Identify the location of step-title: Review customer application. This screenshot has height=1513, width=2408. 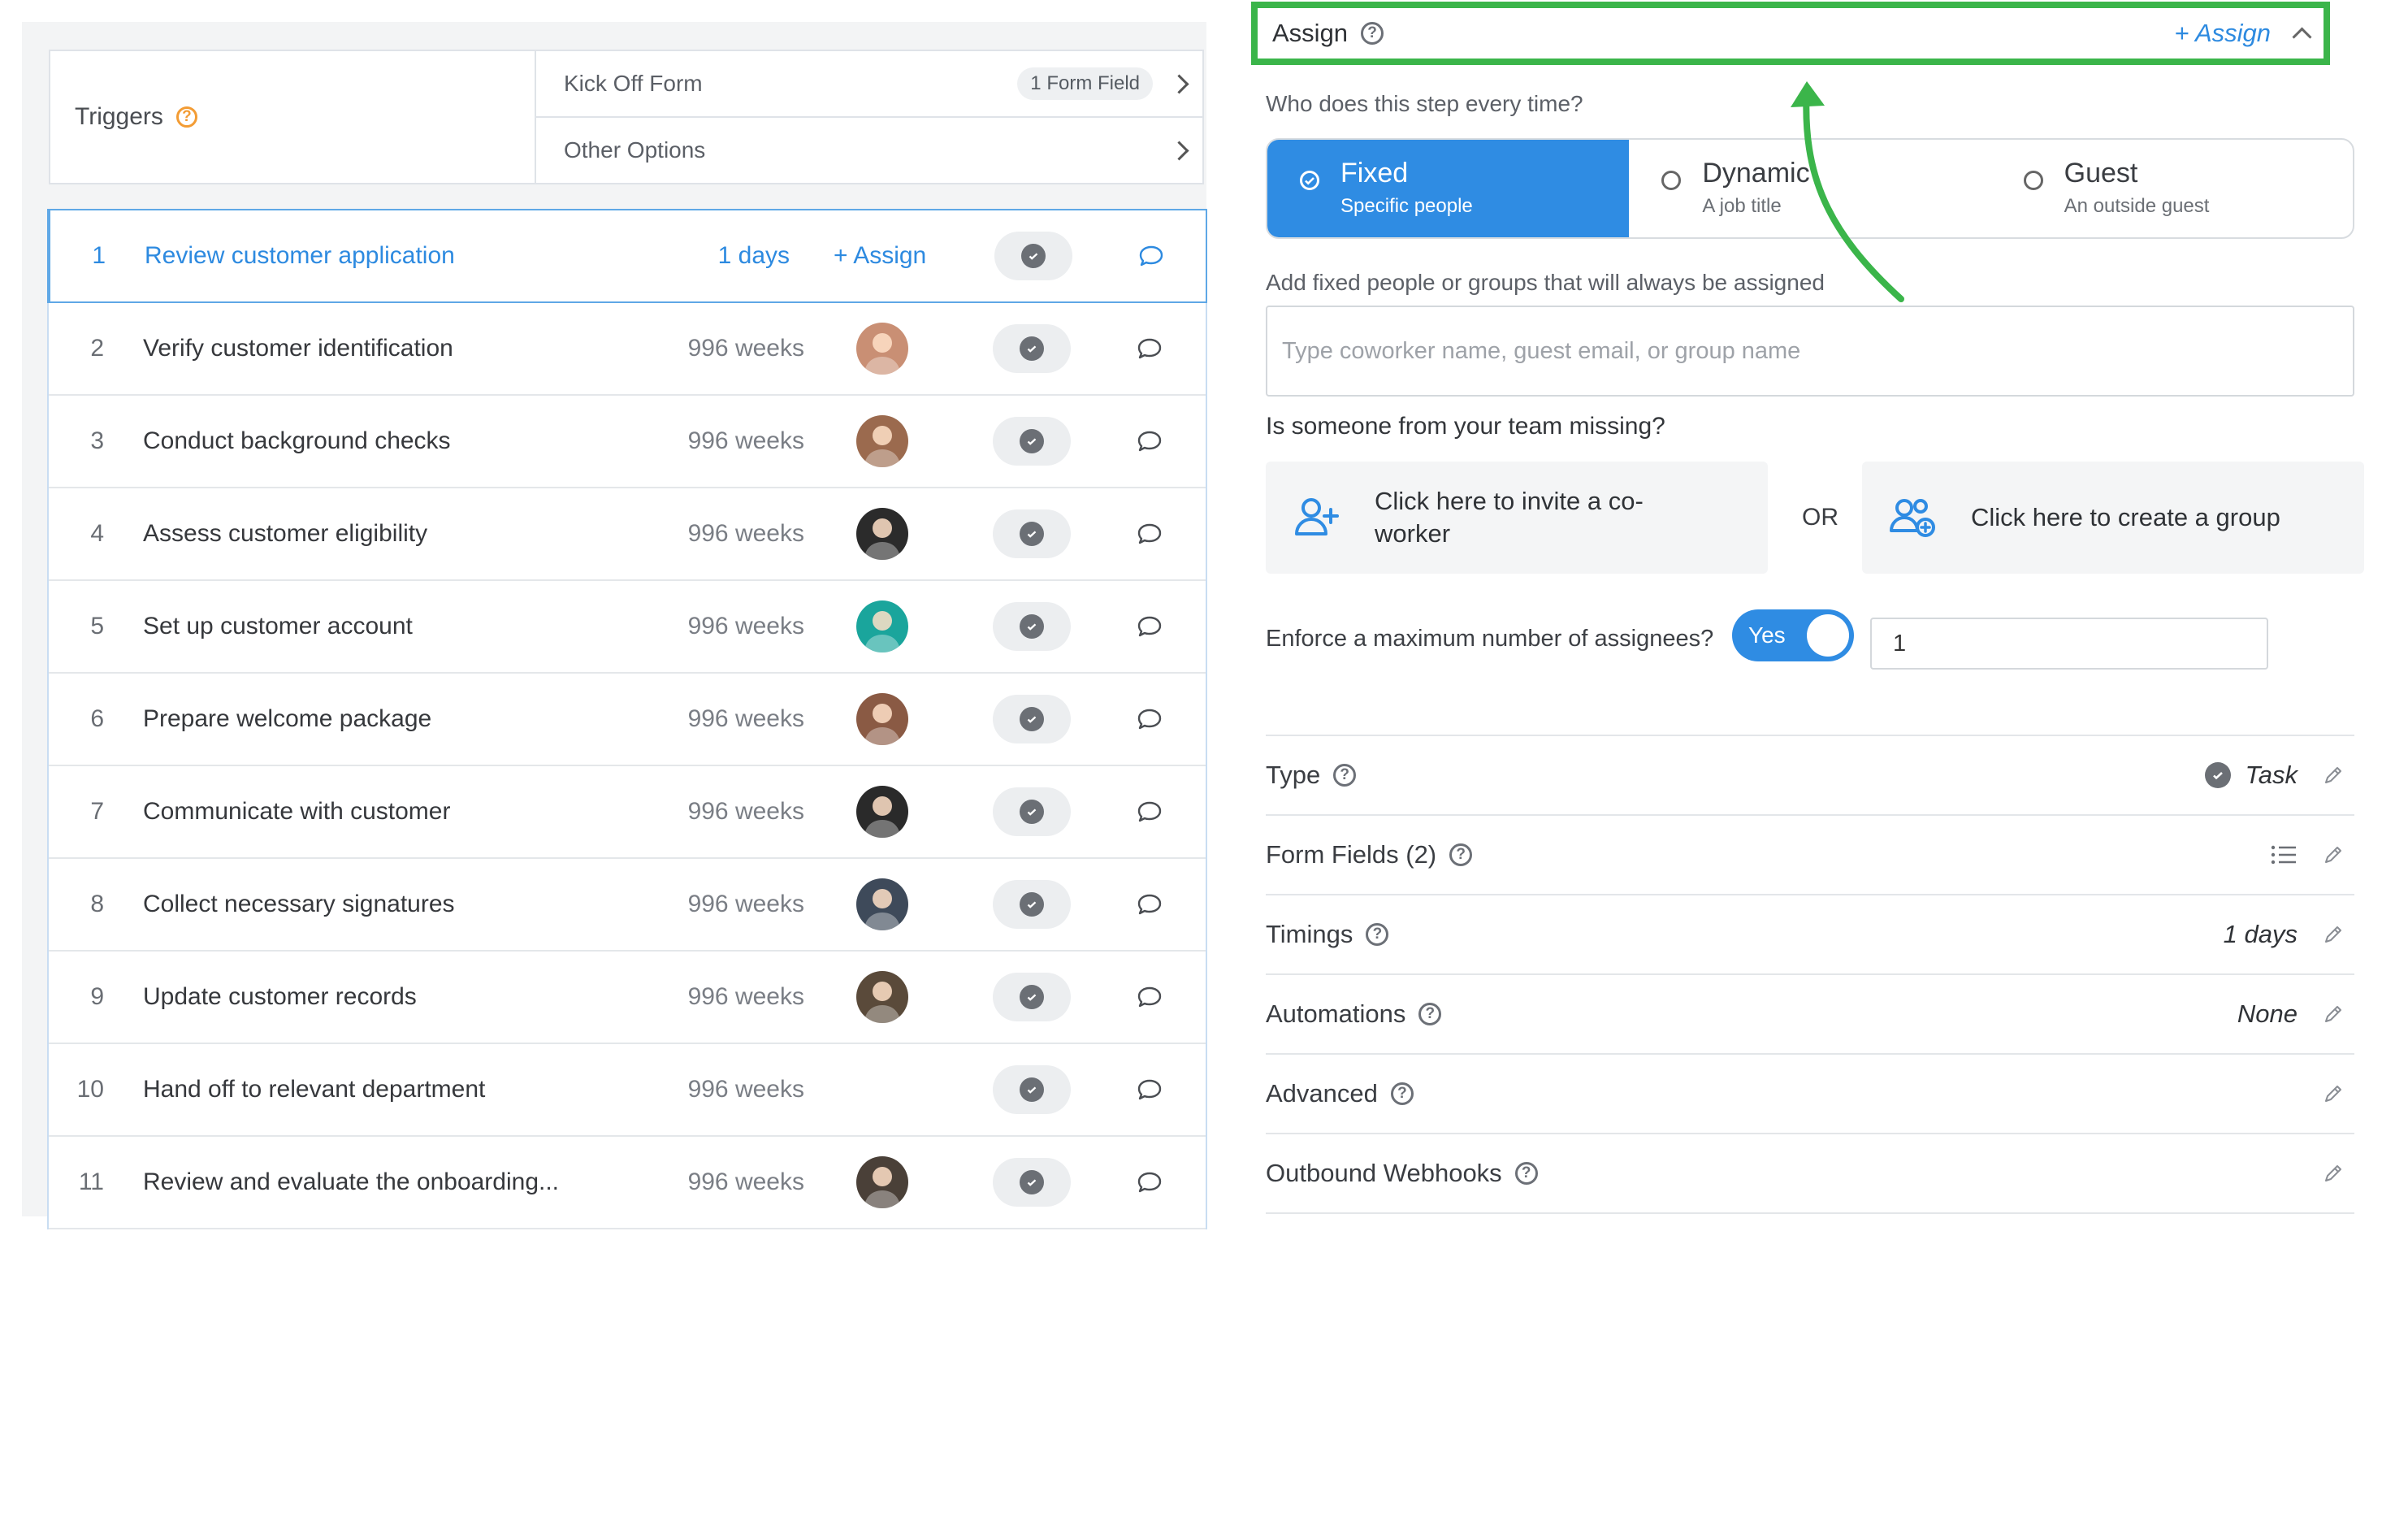
(300, 256).